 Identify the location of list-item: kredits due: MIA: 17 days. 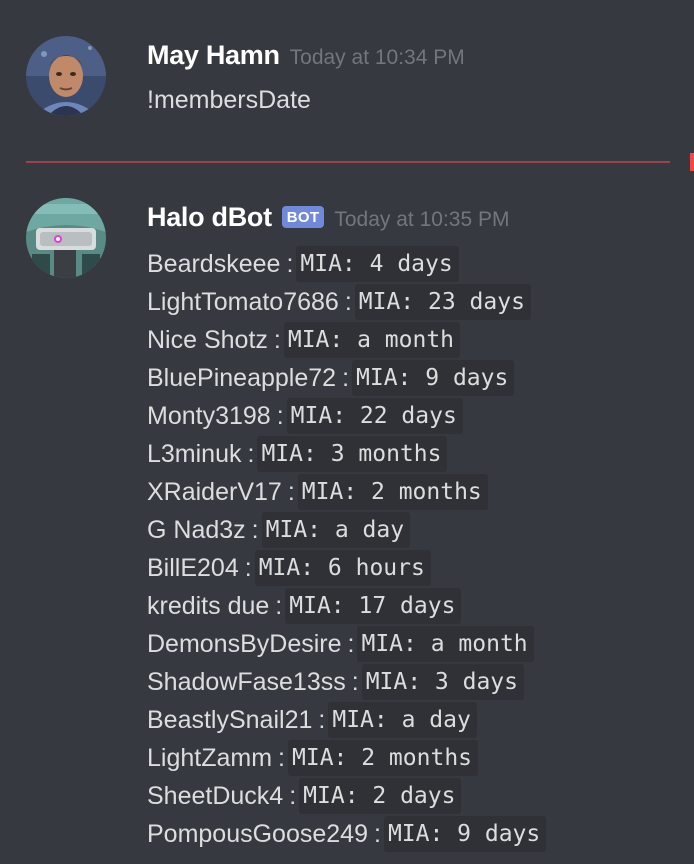
(346, 606).